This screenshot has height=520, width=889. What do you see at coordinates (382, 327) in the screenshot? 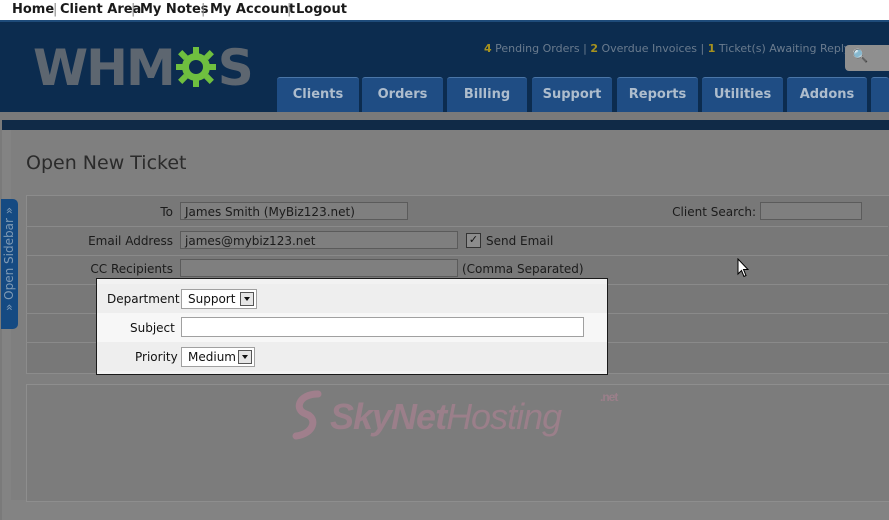
I see `subject-input` at bounding box center [382, 327].